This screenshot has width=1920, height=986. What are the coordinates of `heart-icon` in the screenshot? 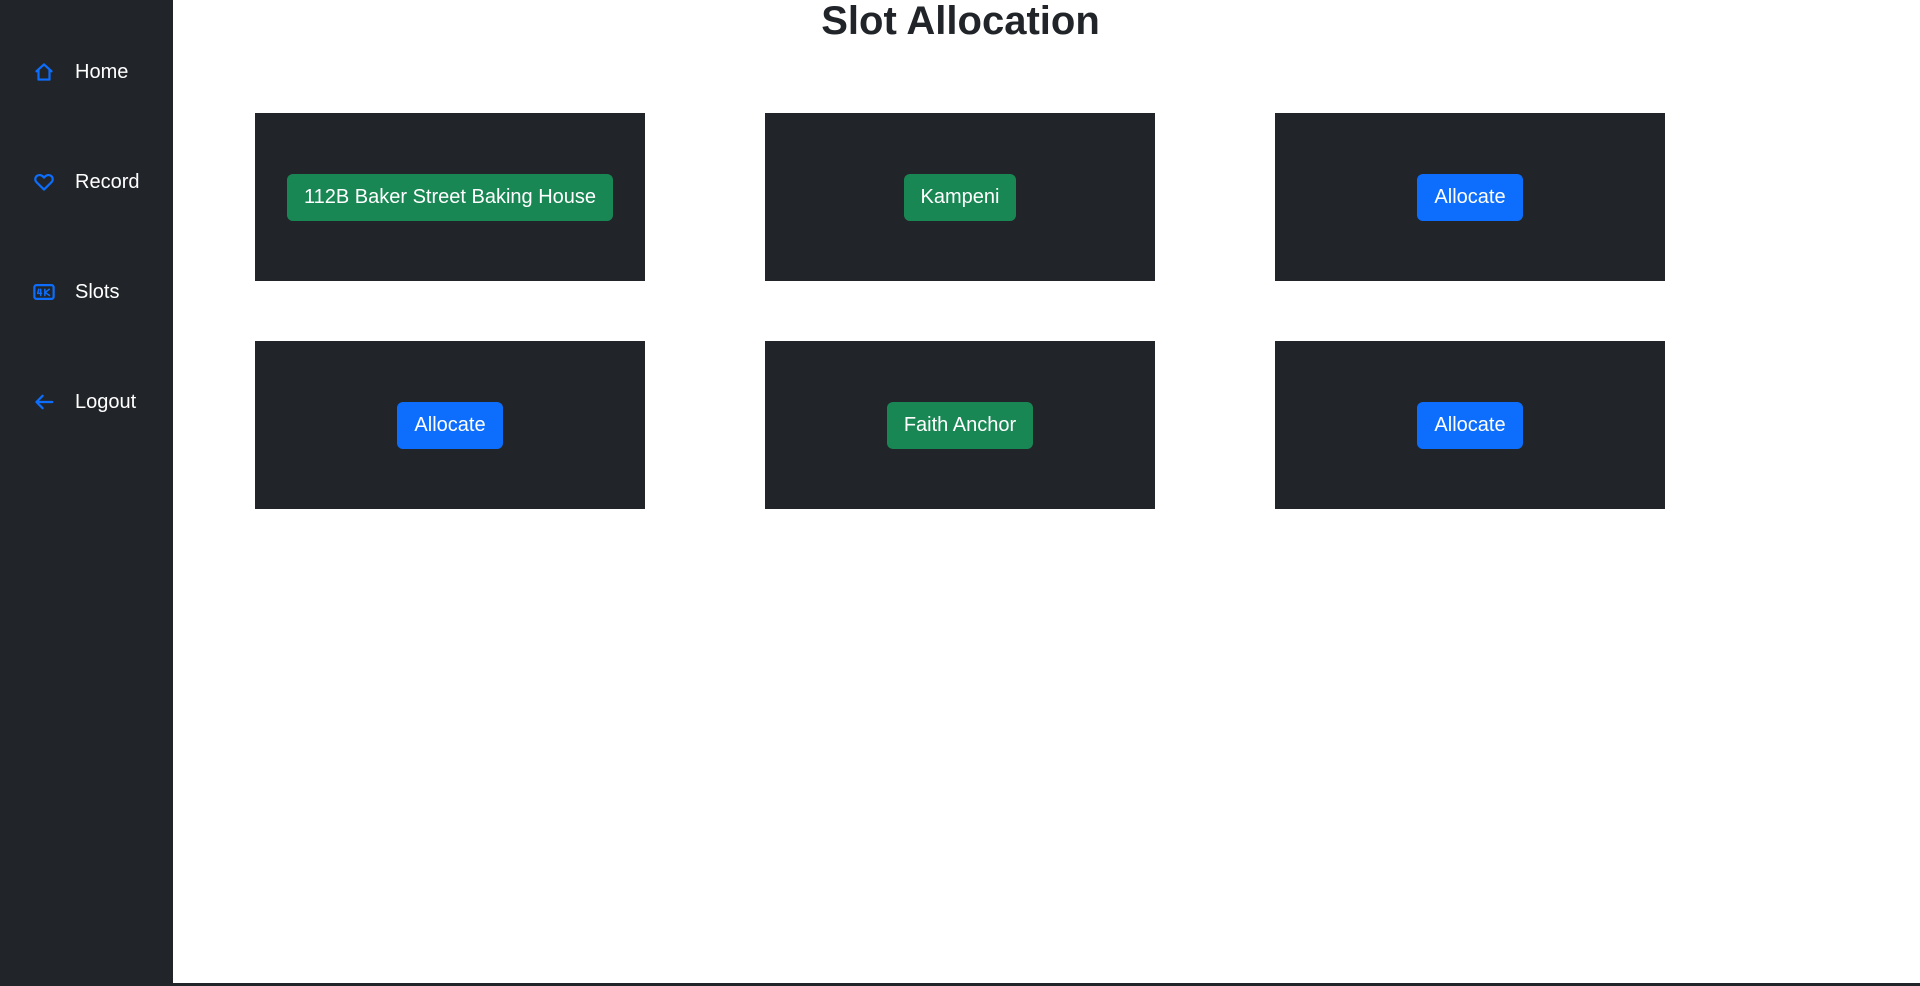 It's located at (44, 182).